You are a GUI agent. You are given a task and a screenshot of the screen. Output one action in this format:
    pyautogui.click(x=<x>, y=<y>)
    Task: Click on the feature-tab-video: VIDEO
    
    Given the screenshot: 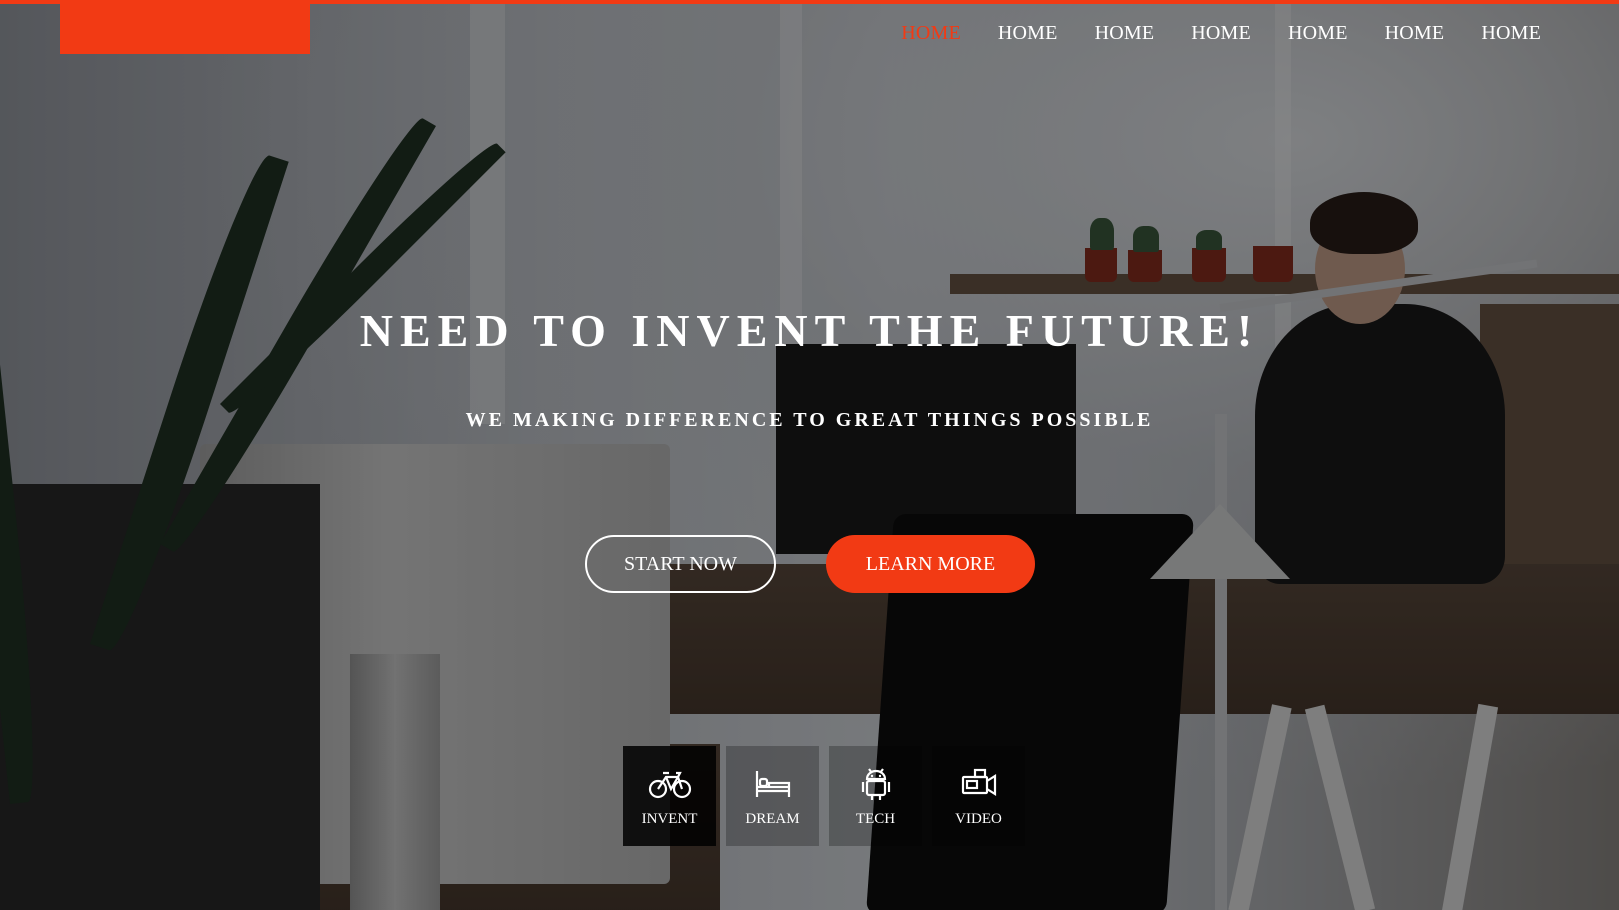 What is the action you would take?
    pyautogui.click(x=978, y=796)
    